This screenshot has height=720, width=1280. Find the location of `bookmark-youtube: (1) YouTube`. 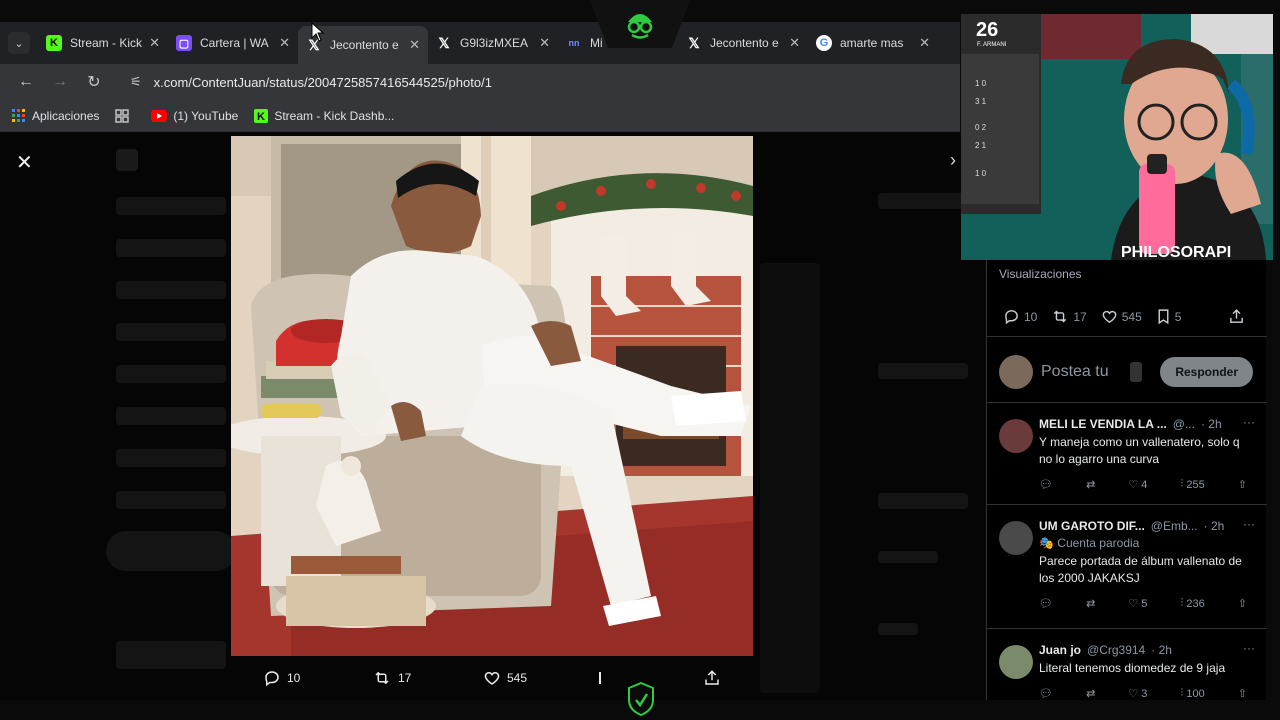

bookmark-youtube: (1) YouTube is located at coordinates (194, 116).